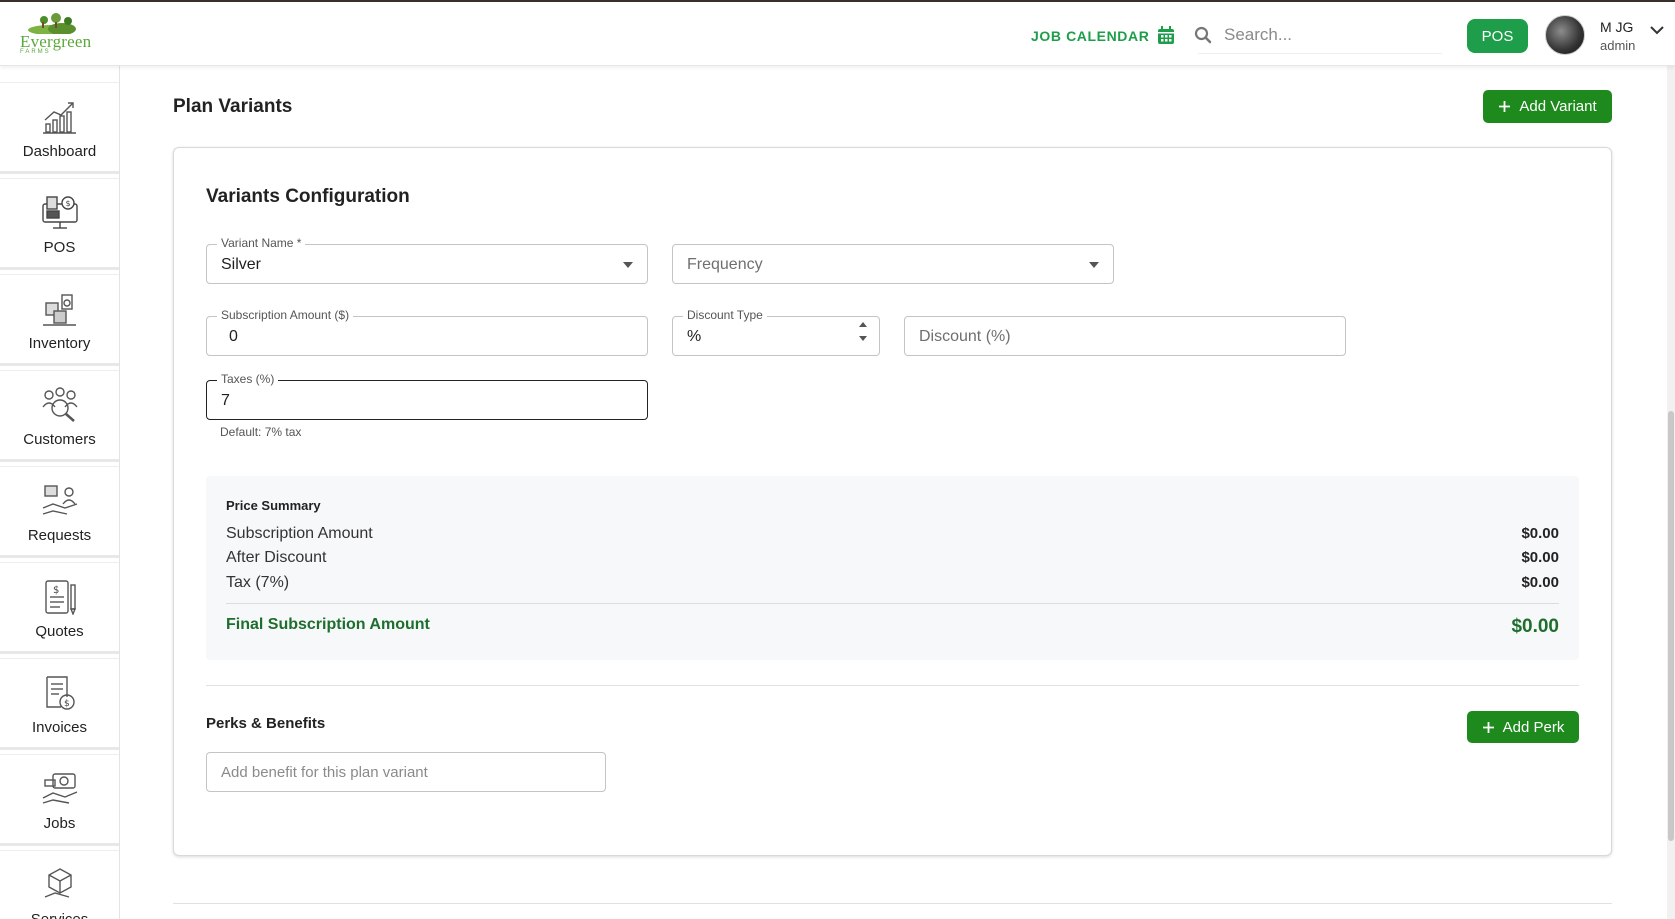 This screenshot has width=1675, height=919. Describe the element at coordinates (285, 315) in the screenshot. I see `subscription-amount-label: Subscription Amount ($)` at that location.